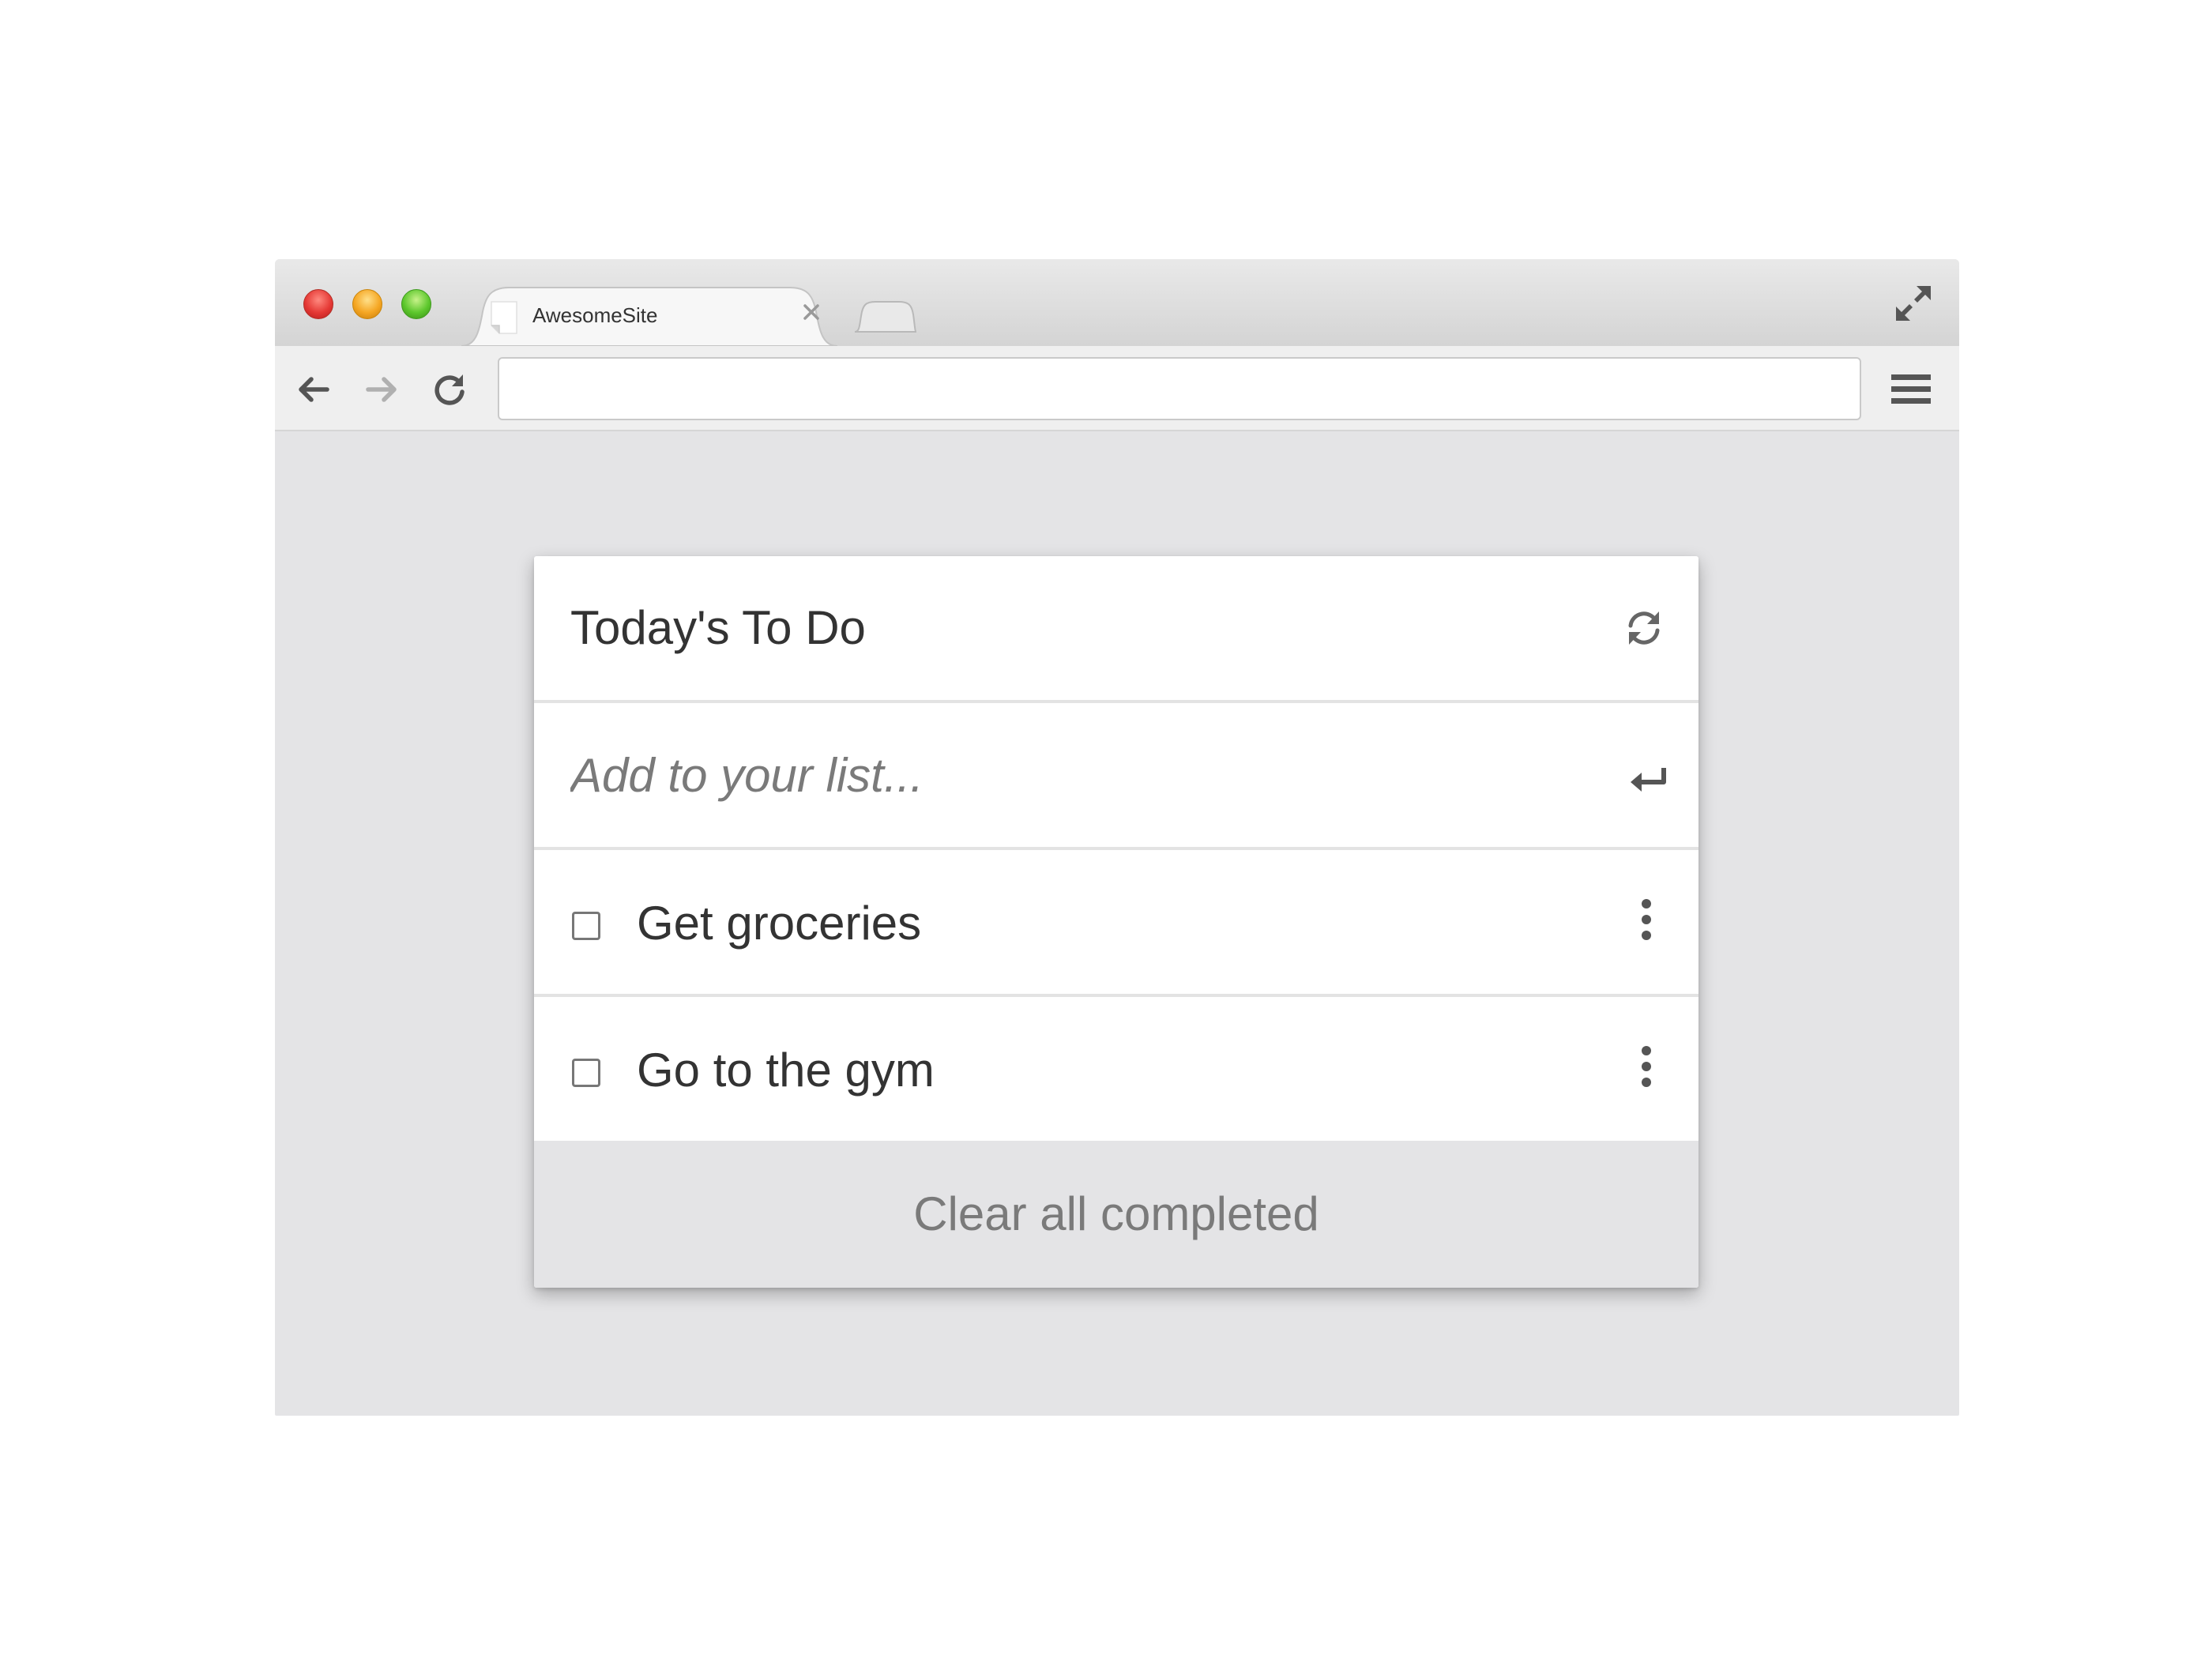  Describe the element at coordinates (812, 312) in the screenshot. I see `close-icon` at that location.